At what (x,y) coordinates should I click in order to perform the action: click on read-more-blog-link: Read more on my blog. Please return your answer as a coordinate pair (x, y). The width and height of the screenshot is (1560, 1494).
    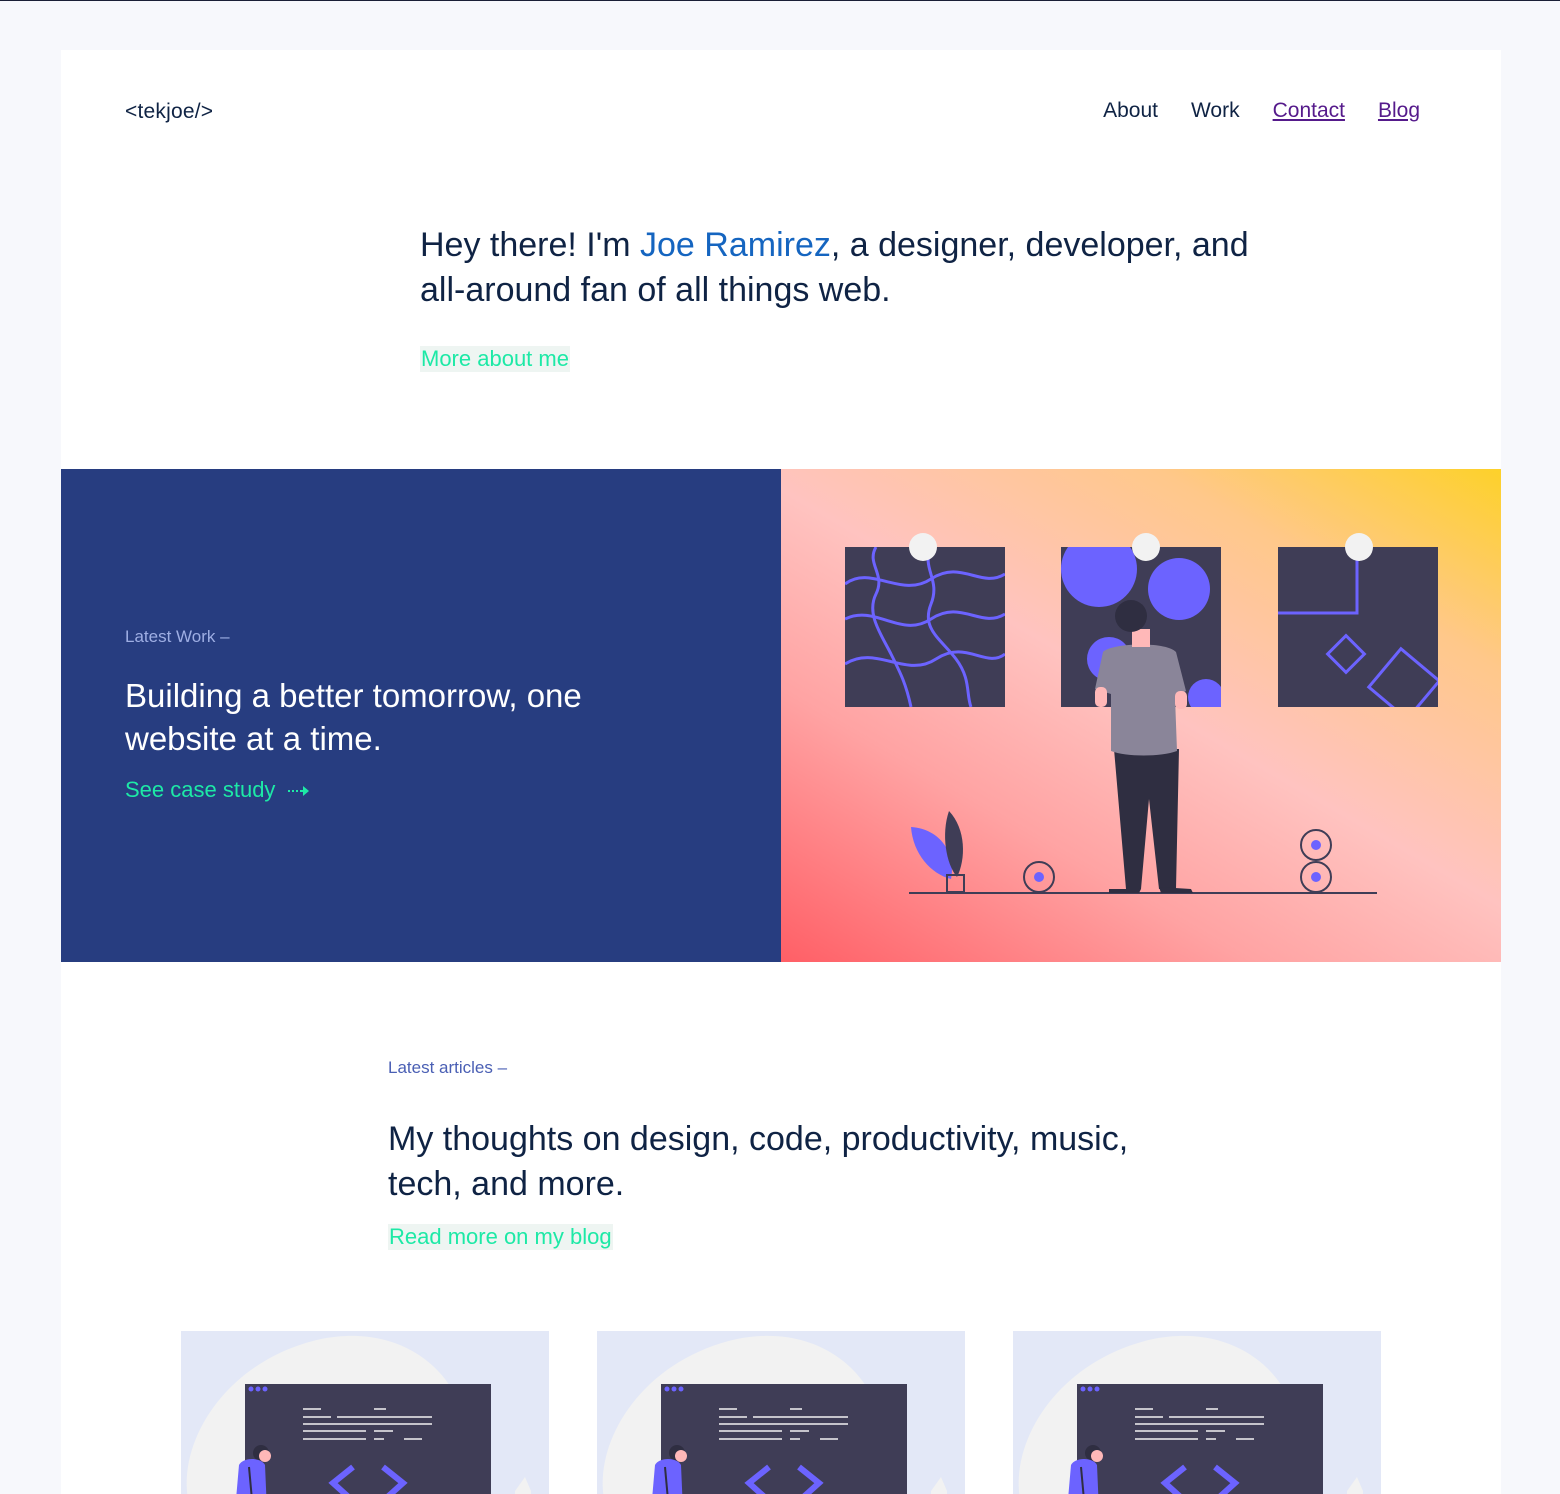
    Looking at the image, I should click on (500, 1237).